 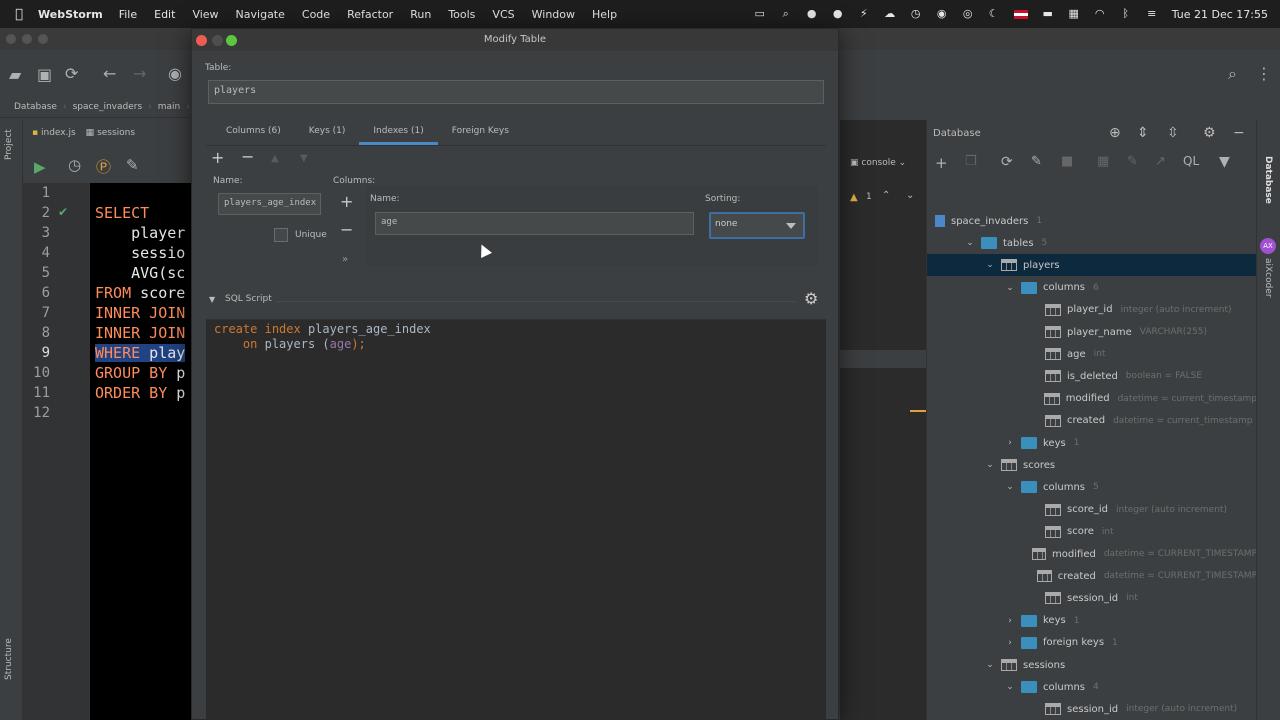 I want to click on spotlight-icon: ⌕, so click(x=786, y=14).